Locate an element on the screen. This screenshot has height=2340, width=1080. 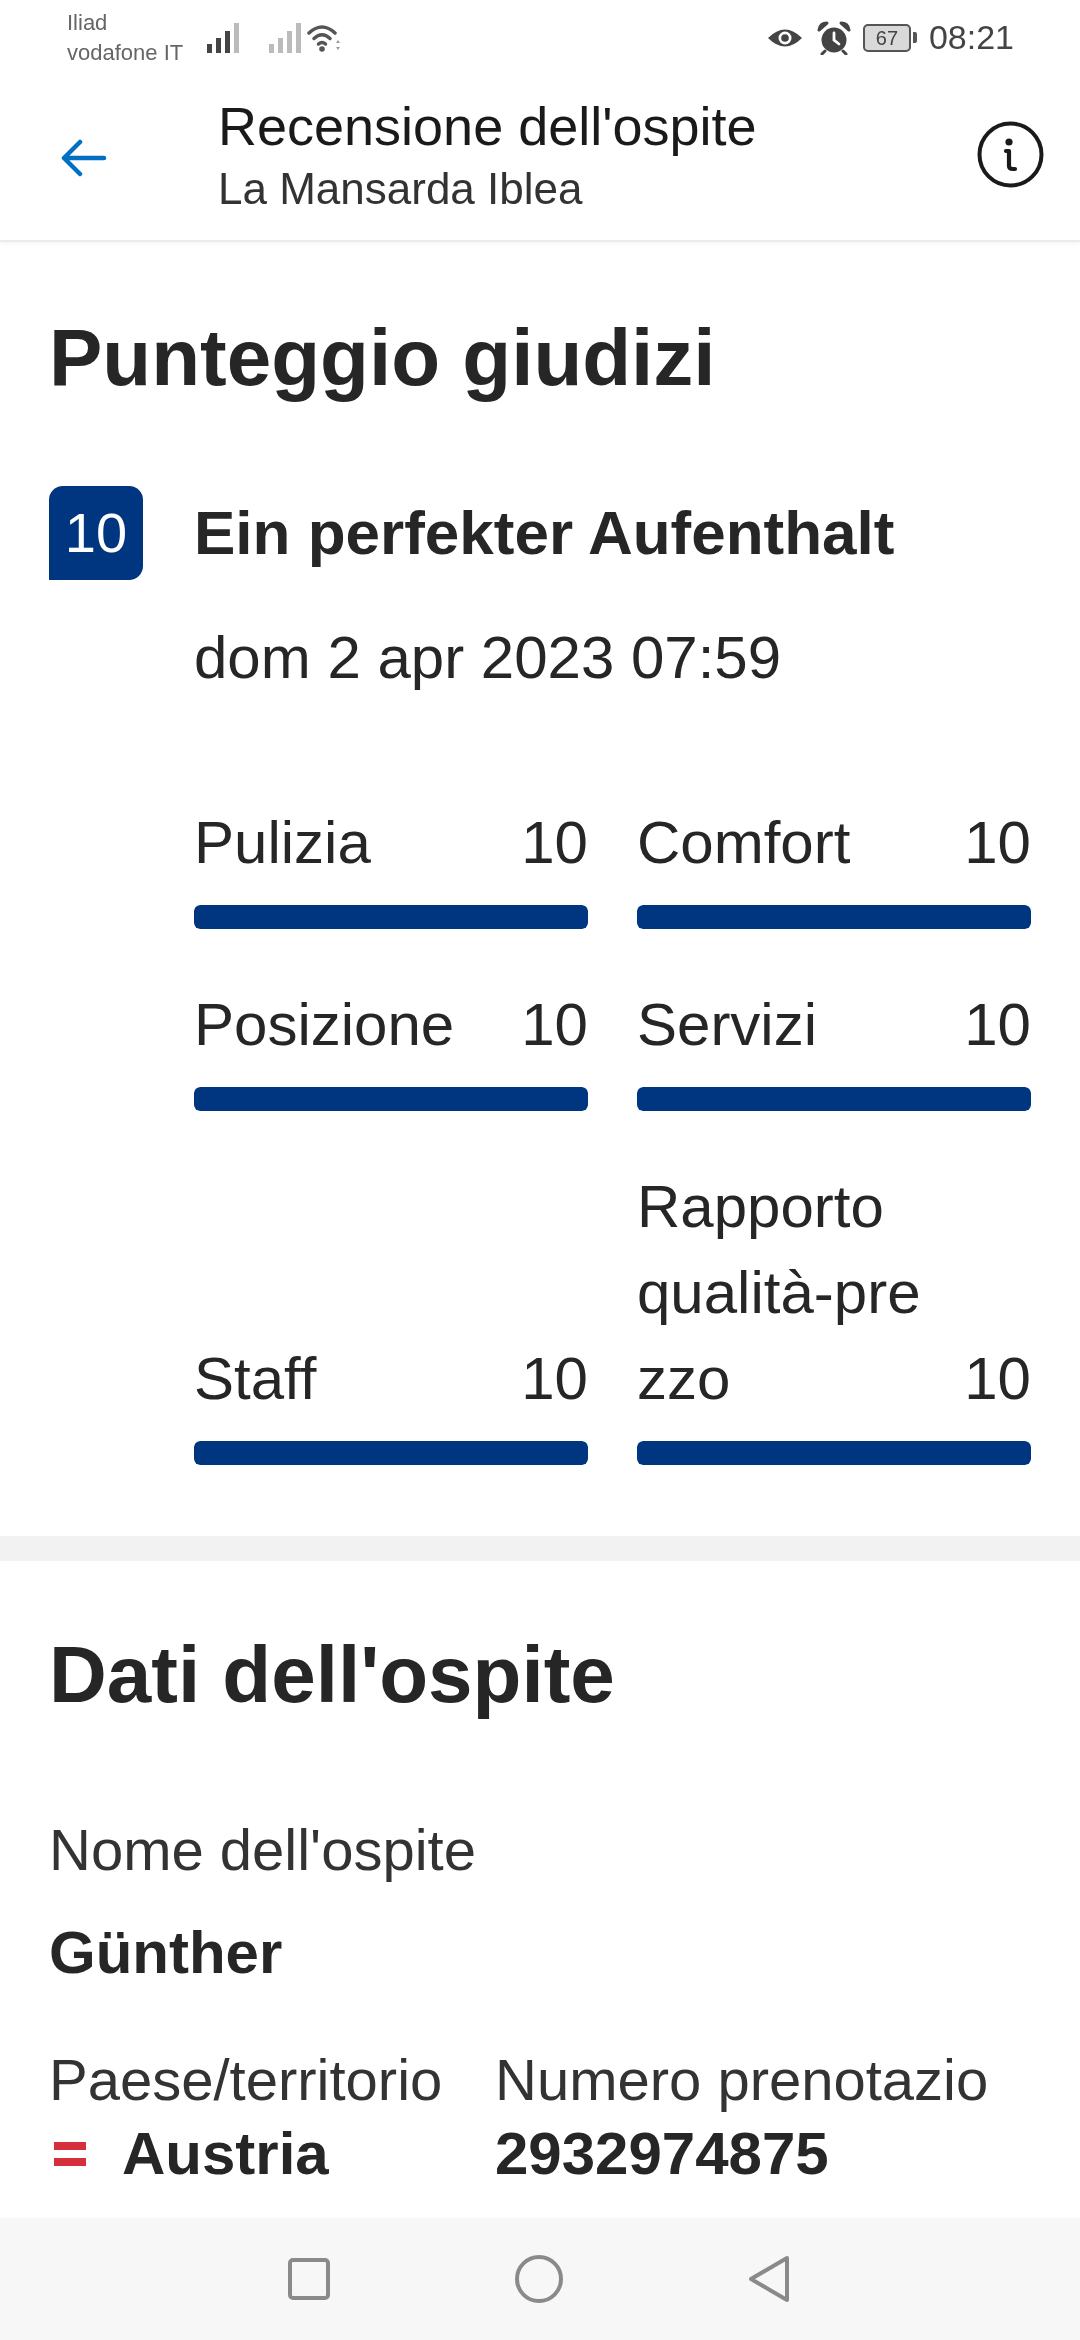
wifi-icon is located at coordinates (324, 37).